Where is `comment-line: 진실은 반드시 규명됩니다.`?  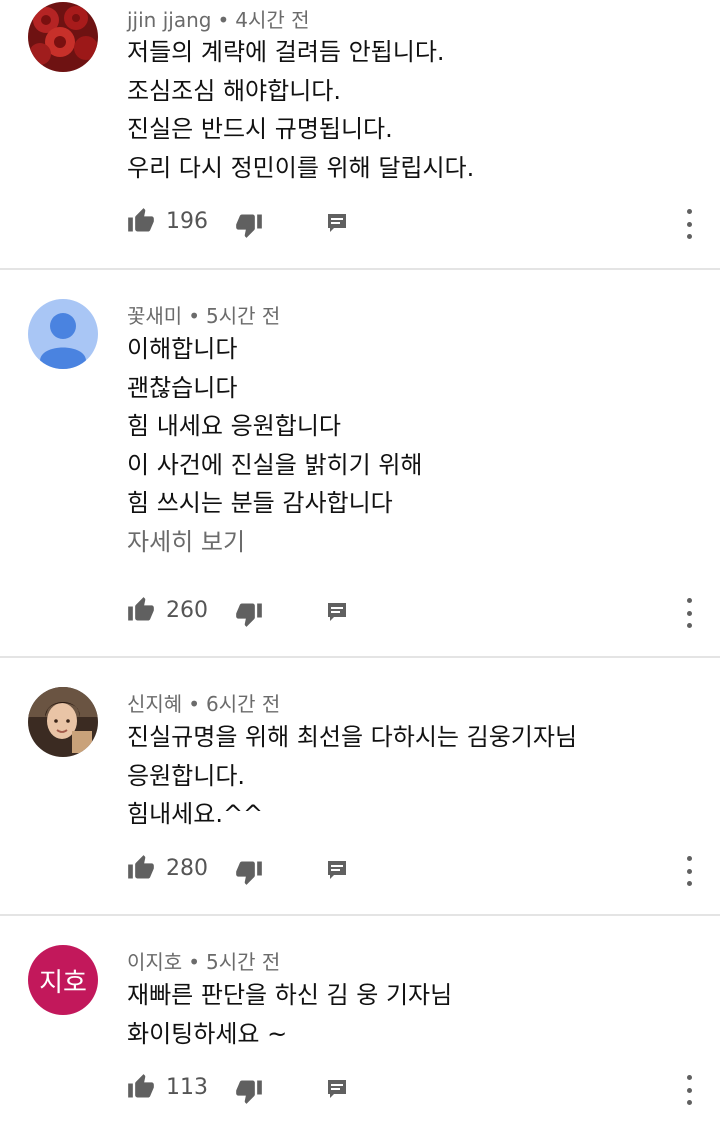
comment-line: 진실은 반드시 규명됩니다. is located at coordinates (260, 129).